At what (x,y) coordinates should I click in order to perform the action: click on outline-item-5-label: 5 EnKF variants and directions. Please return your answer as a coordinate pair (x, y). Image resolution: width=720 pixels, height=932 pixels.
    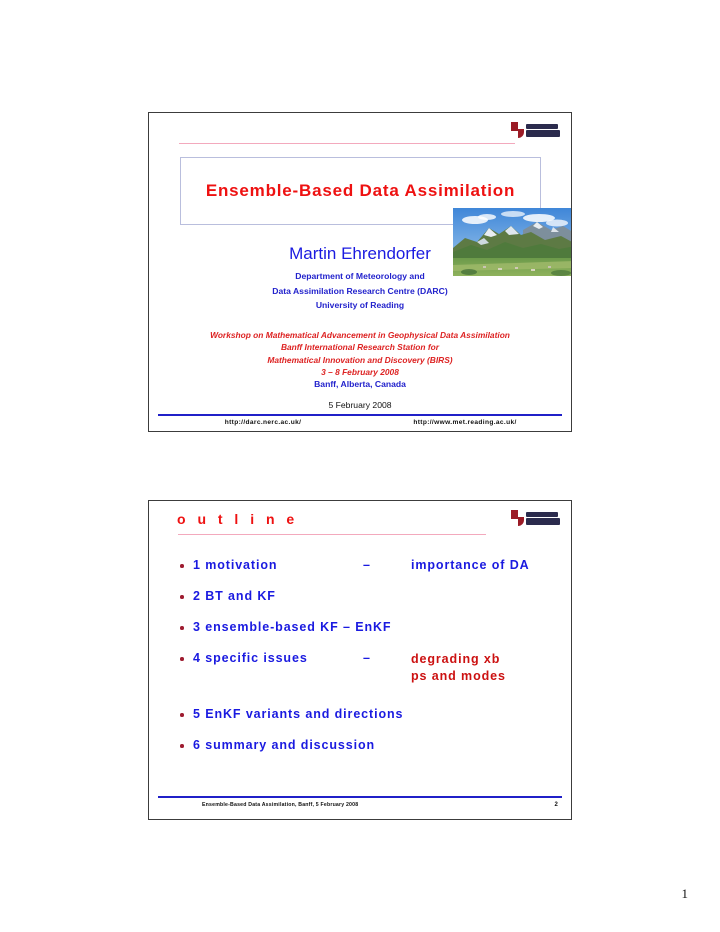
    Looking at the image, I should click on (298, 714).